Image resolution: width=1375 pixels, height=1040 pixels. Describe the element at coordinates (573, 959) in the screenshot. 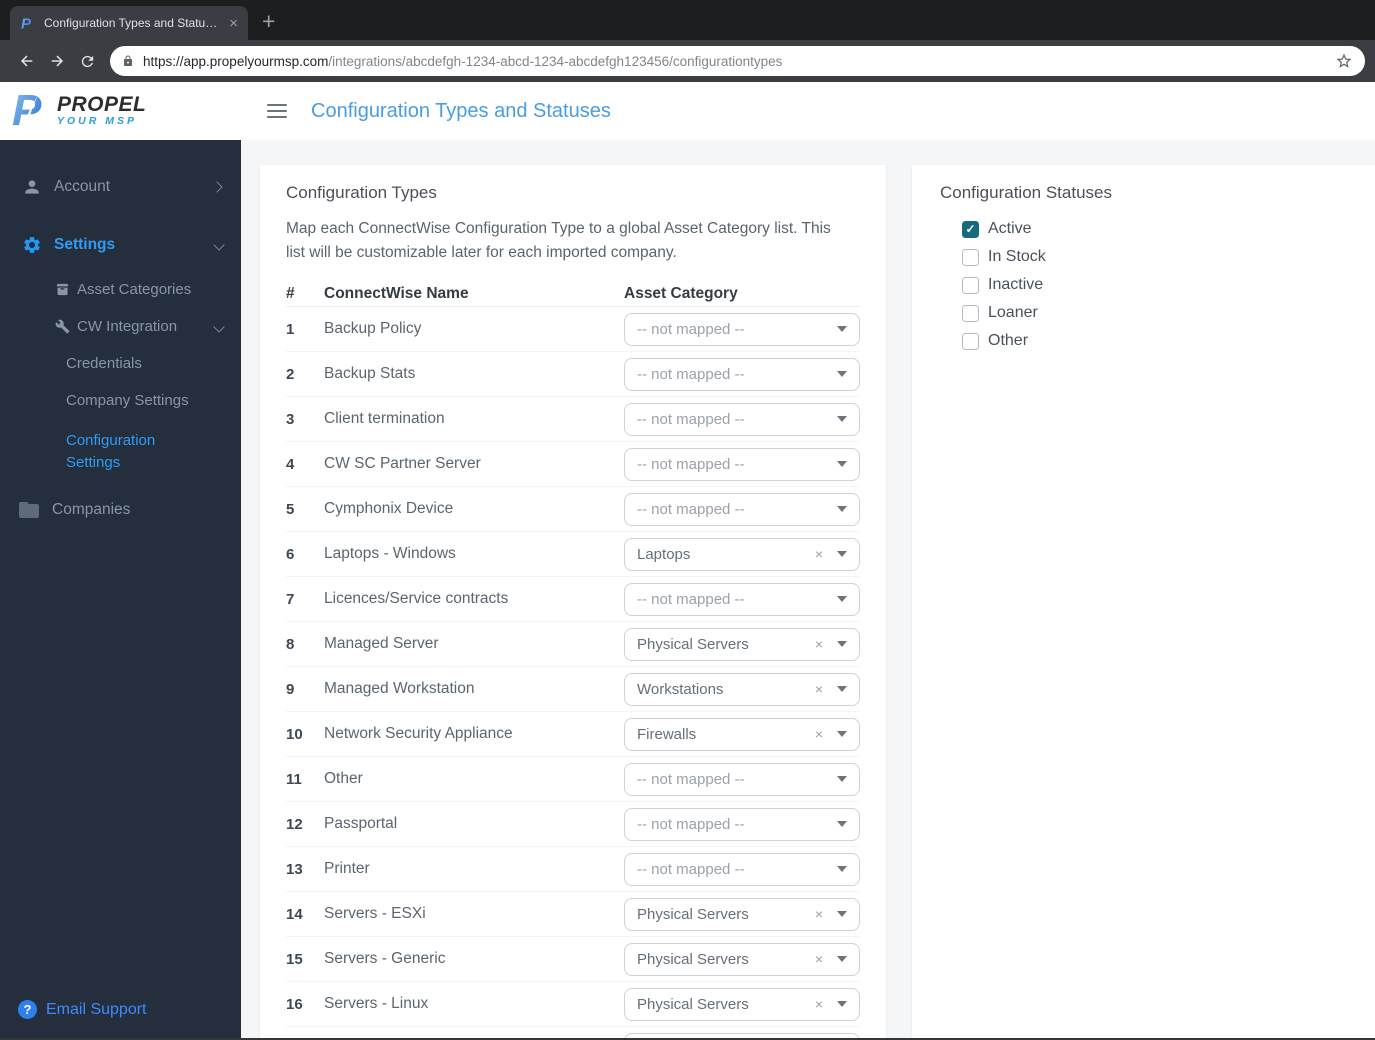

I see `table-row: 15 Servers - Generic Physical Servers ×` at that location.